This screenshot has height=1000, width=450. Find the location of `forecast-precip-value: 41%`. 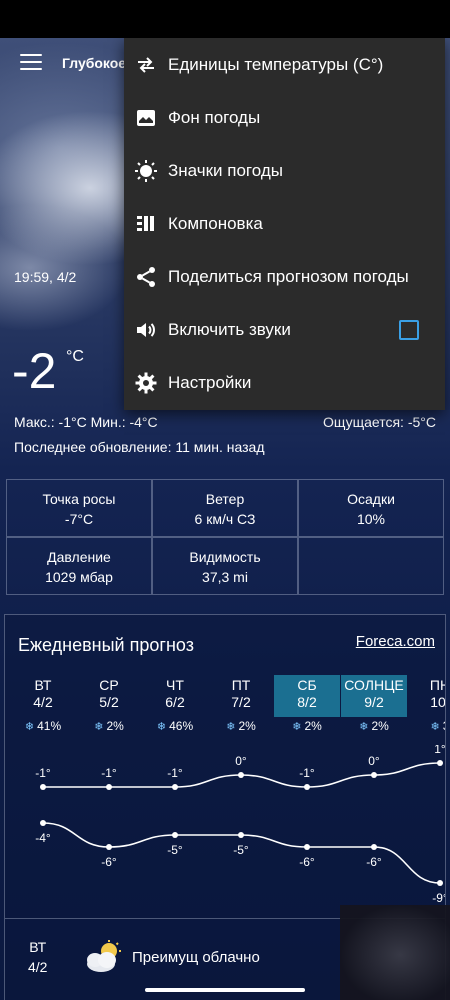

forecast-precip-value: 41% is located at coordinates (49, 726).